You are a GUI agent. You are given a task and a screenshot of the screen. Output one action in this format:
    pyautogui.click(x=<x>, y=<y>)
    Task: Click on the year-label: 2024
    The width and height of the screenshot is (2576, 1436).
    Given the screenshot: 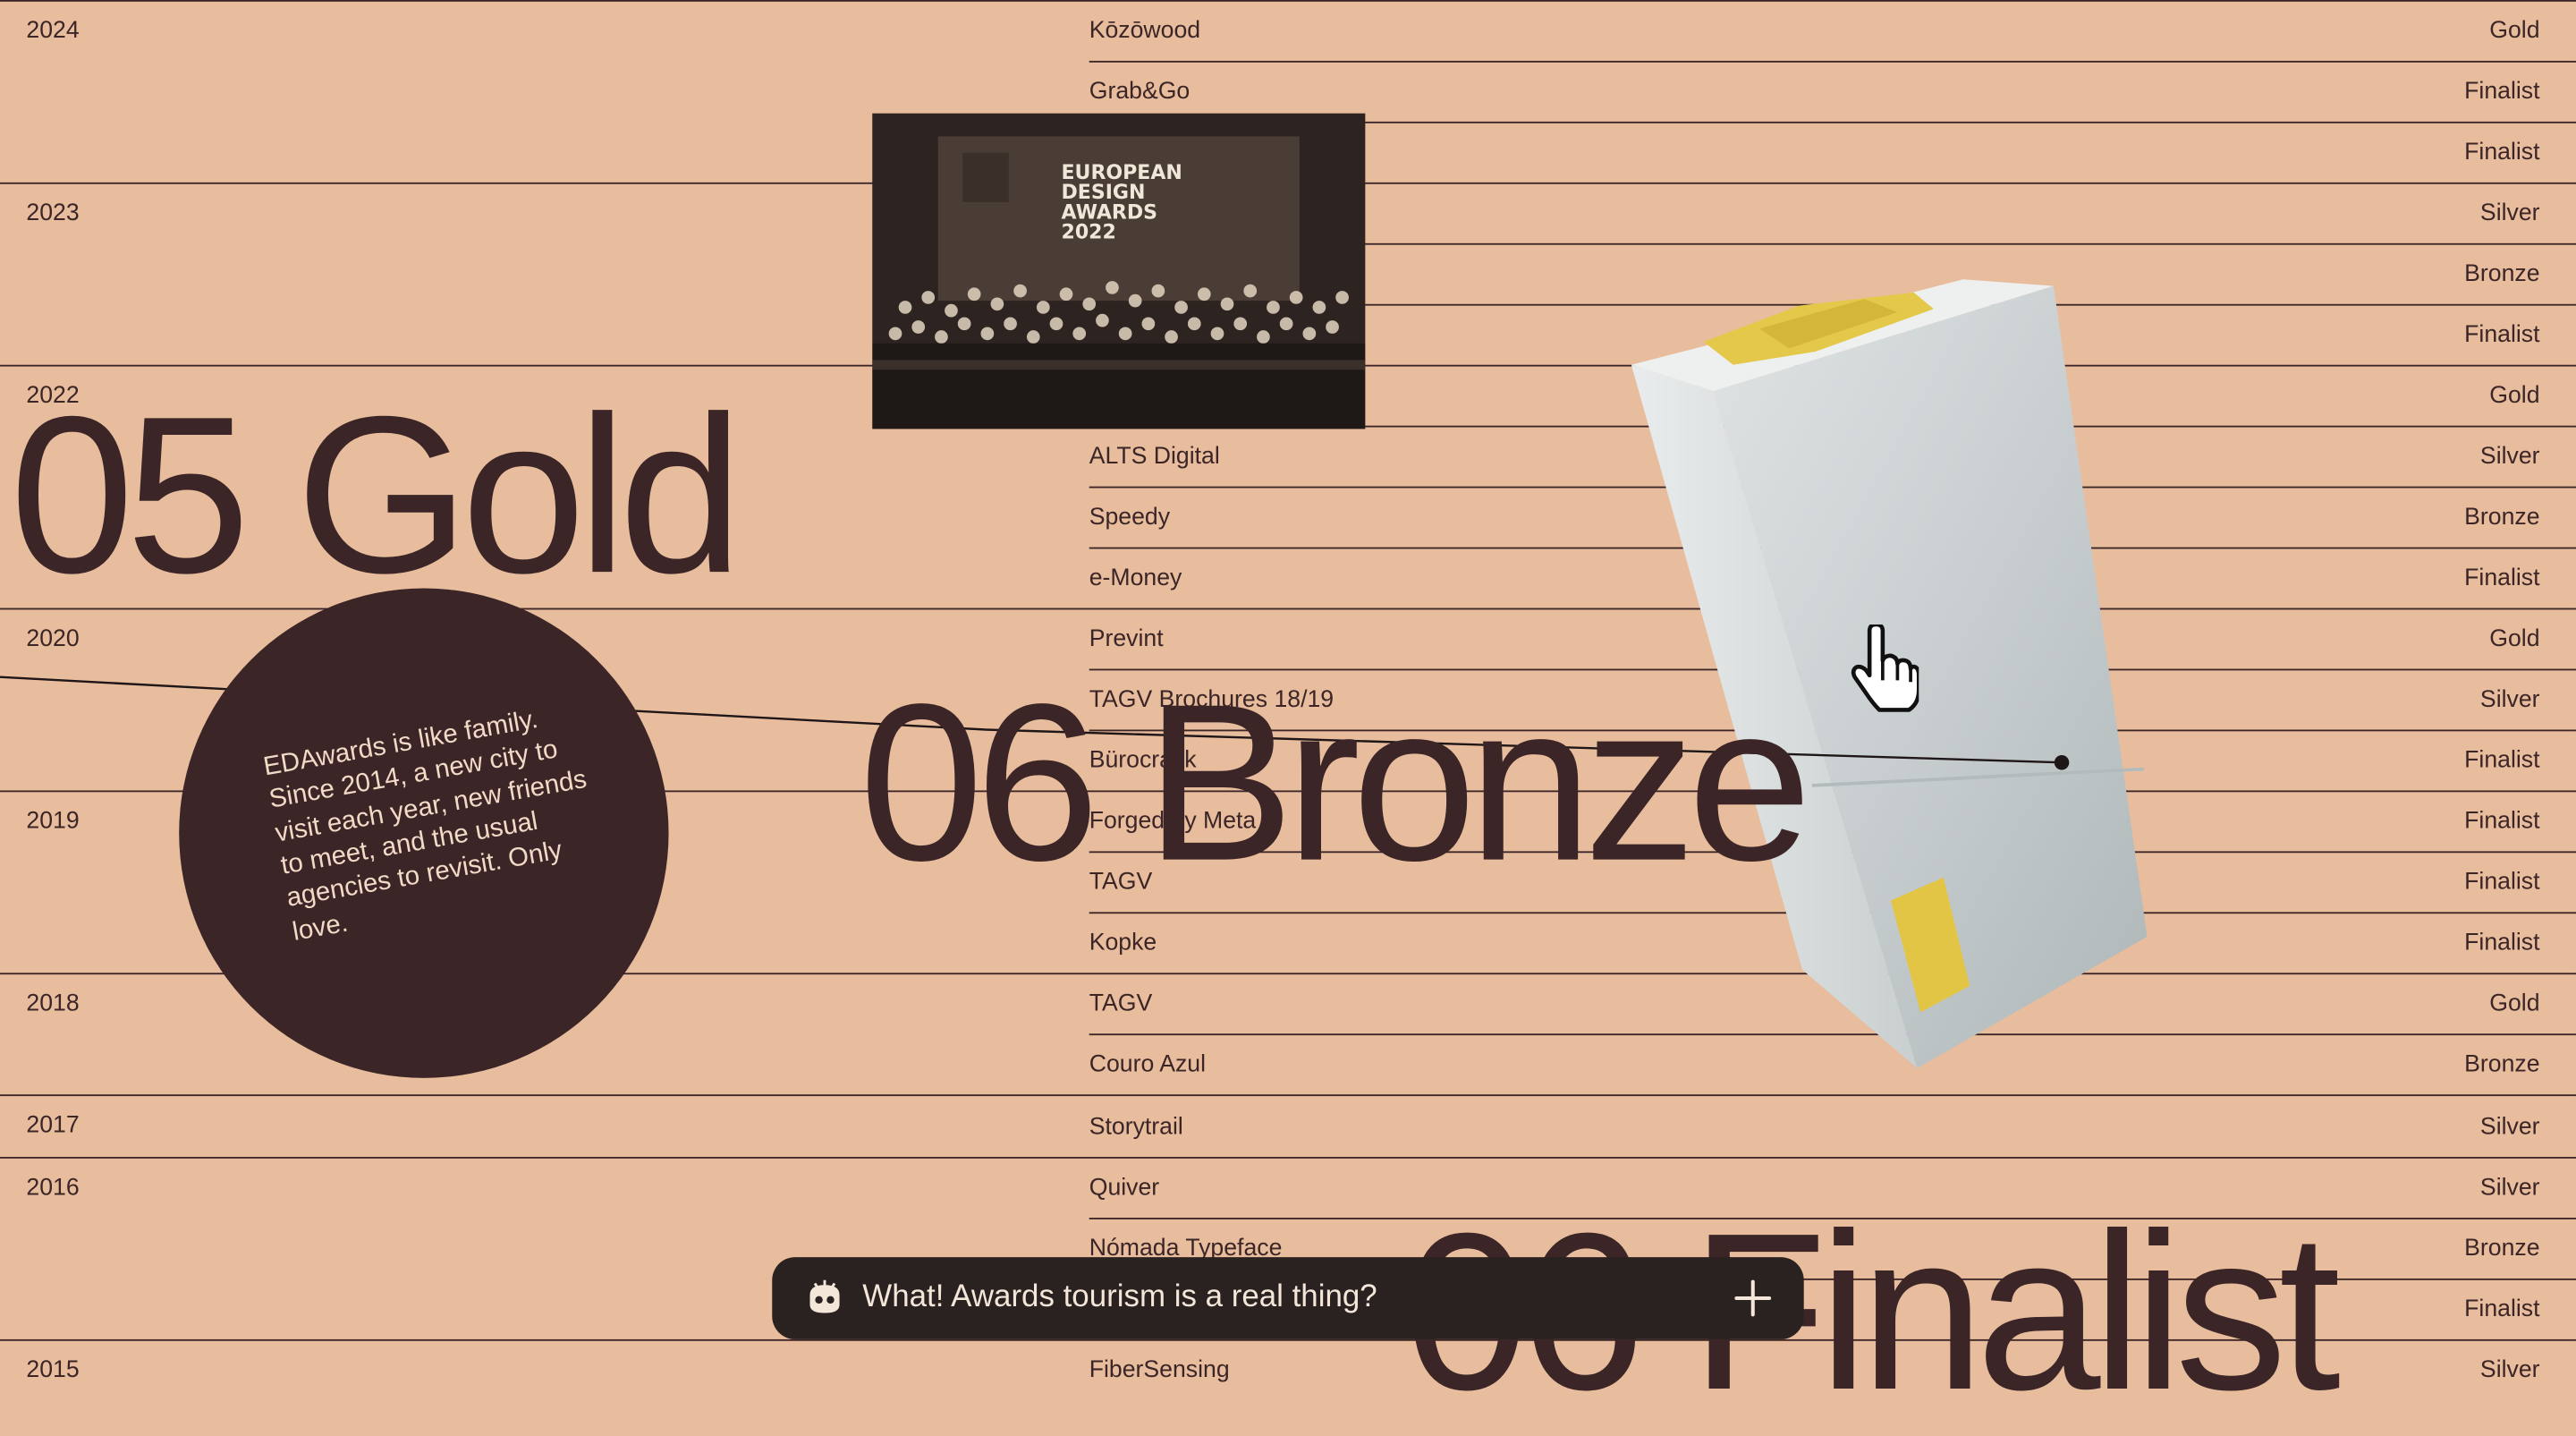 What is the action you would take?
    pyautogui.click(x=53, y=31)
    